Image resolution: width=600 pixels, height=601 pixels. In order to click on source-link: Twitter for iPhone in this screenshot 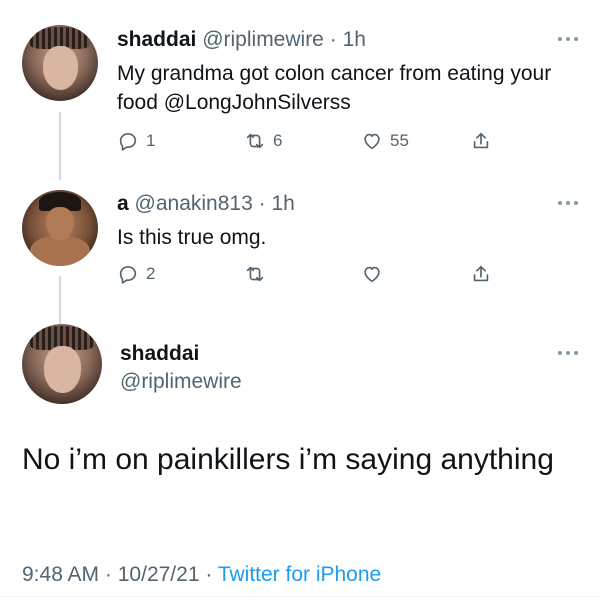, I will do `click(299, 574)`.